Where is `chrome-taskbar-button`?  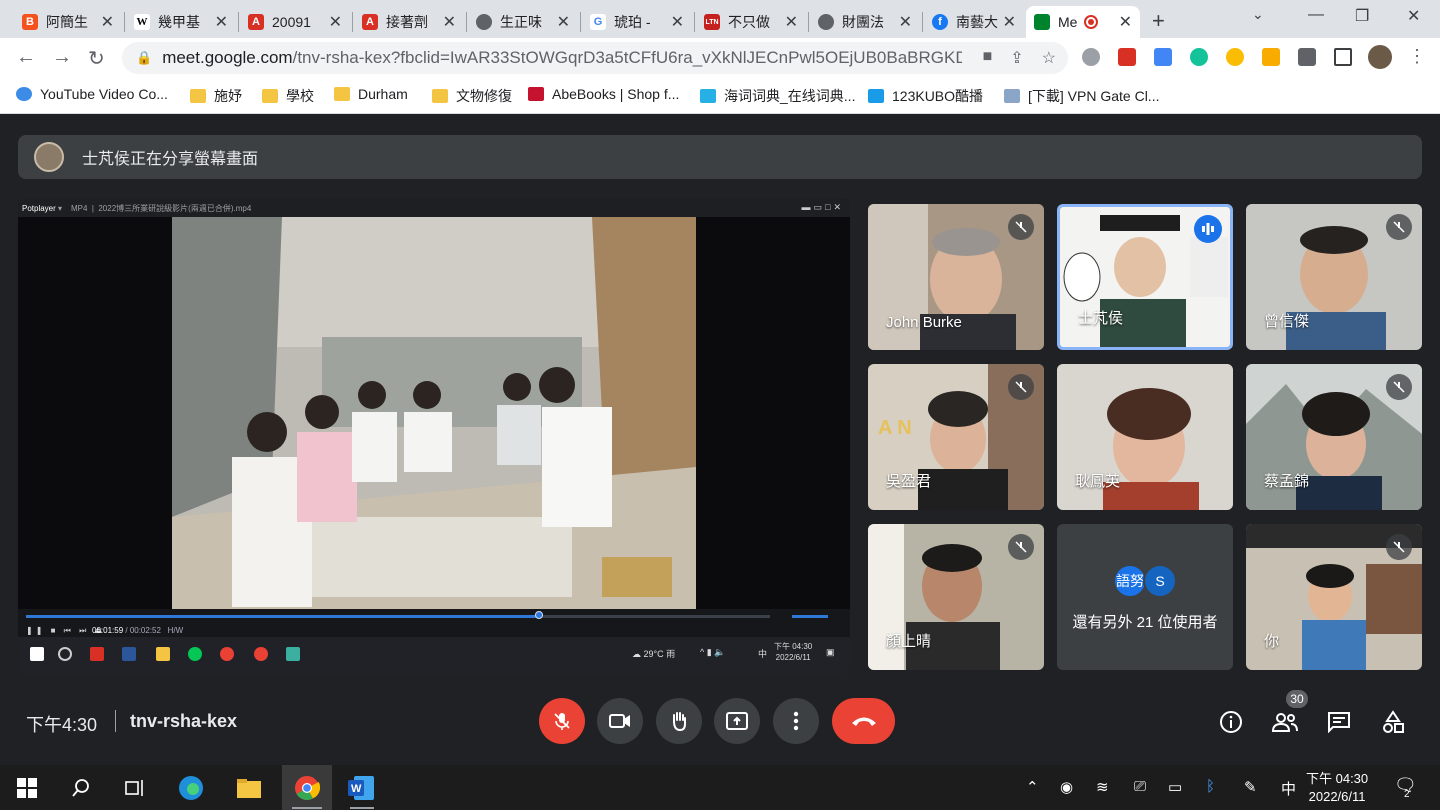
chrome-taskbar-button is located at coordinates (307, 788).